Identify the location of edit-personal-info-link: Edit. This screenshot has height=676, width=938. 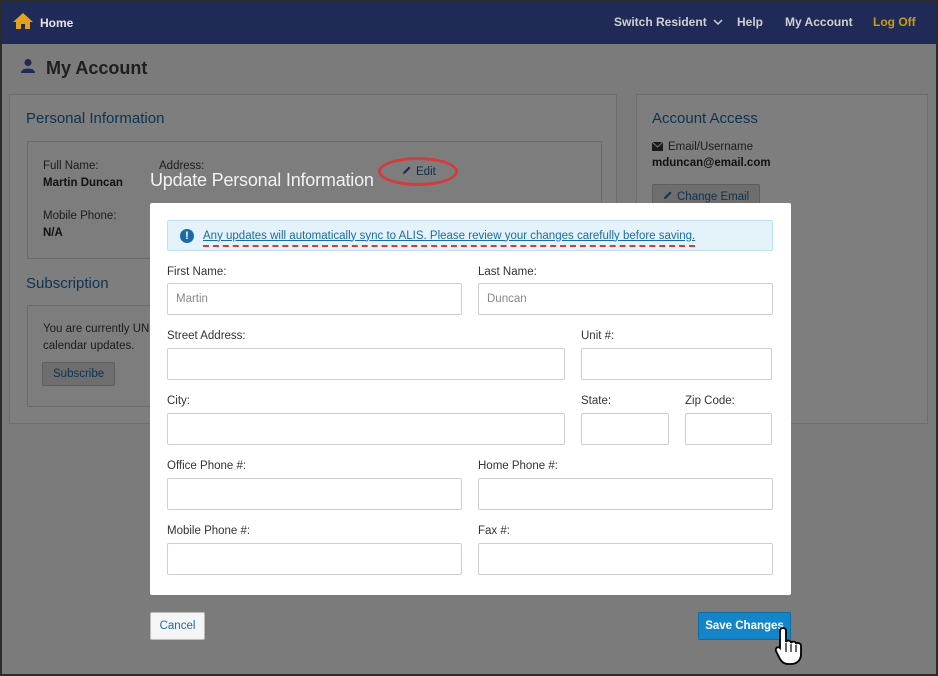
(419, 171).